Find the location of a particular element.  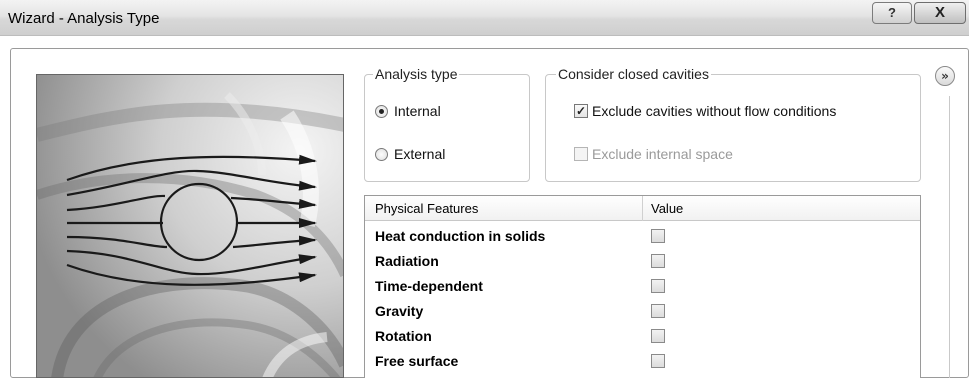

table-row: Heat conduction in solids is located at coordinates (642, 236).